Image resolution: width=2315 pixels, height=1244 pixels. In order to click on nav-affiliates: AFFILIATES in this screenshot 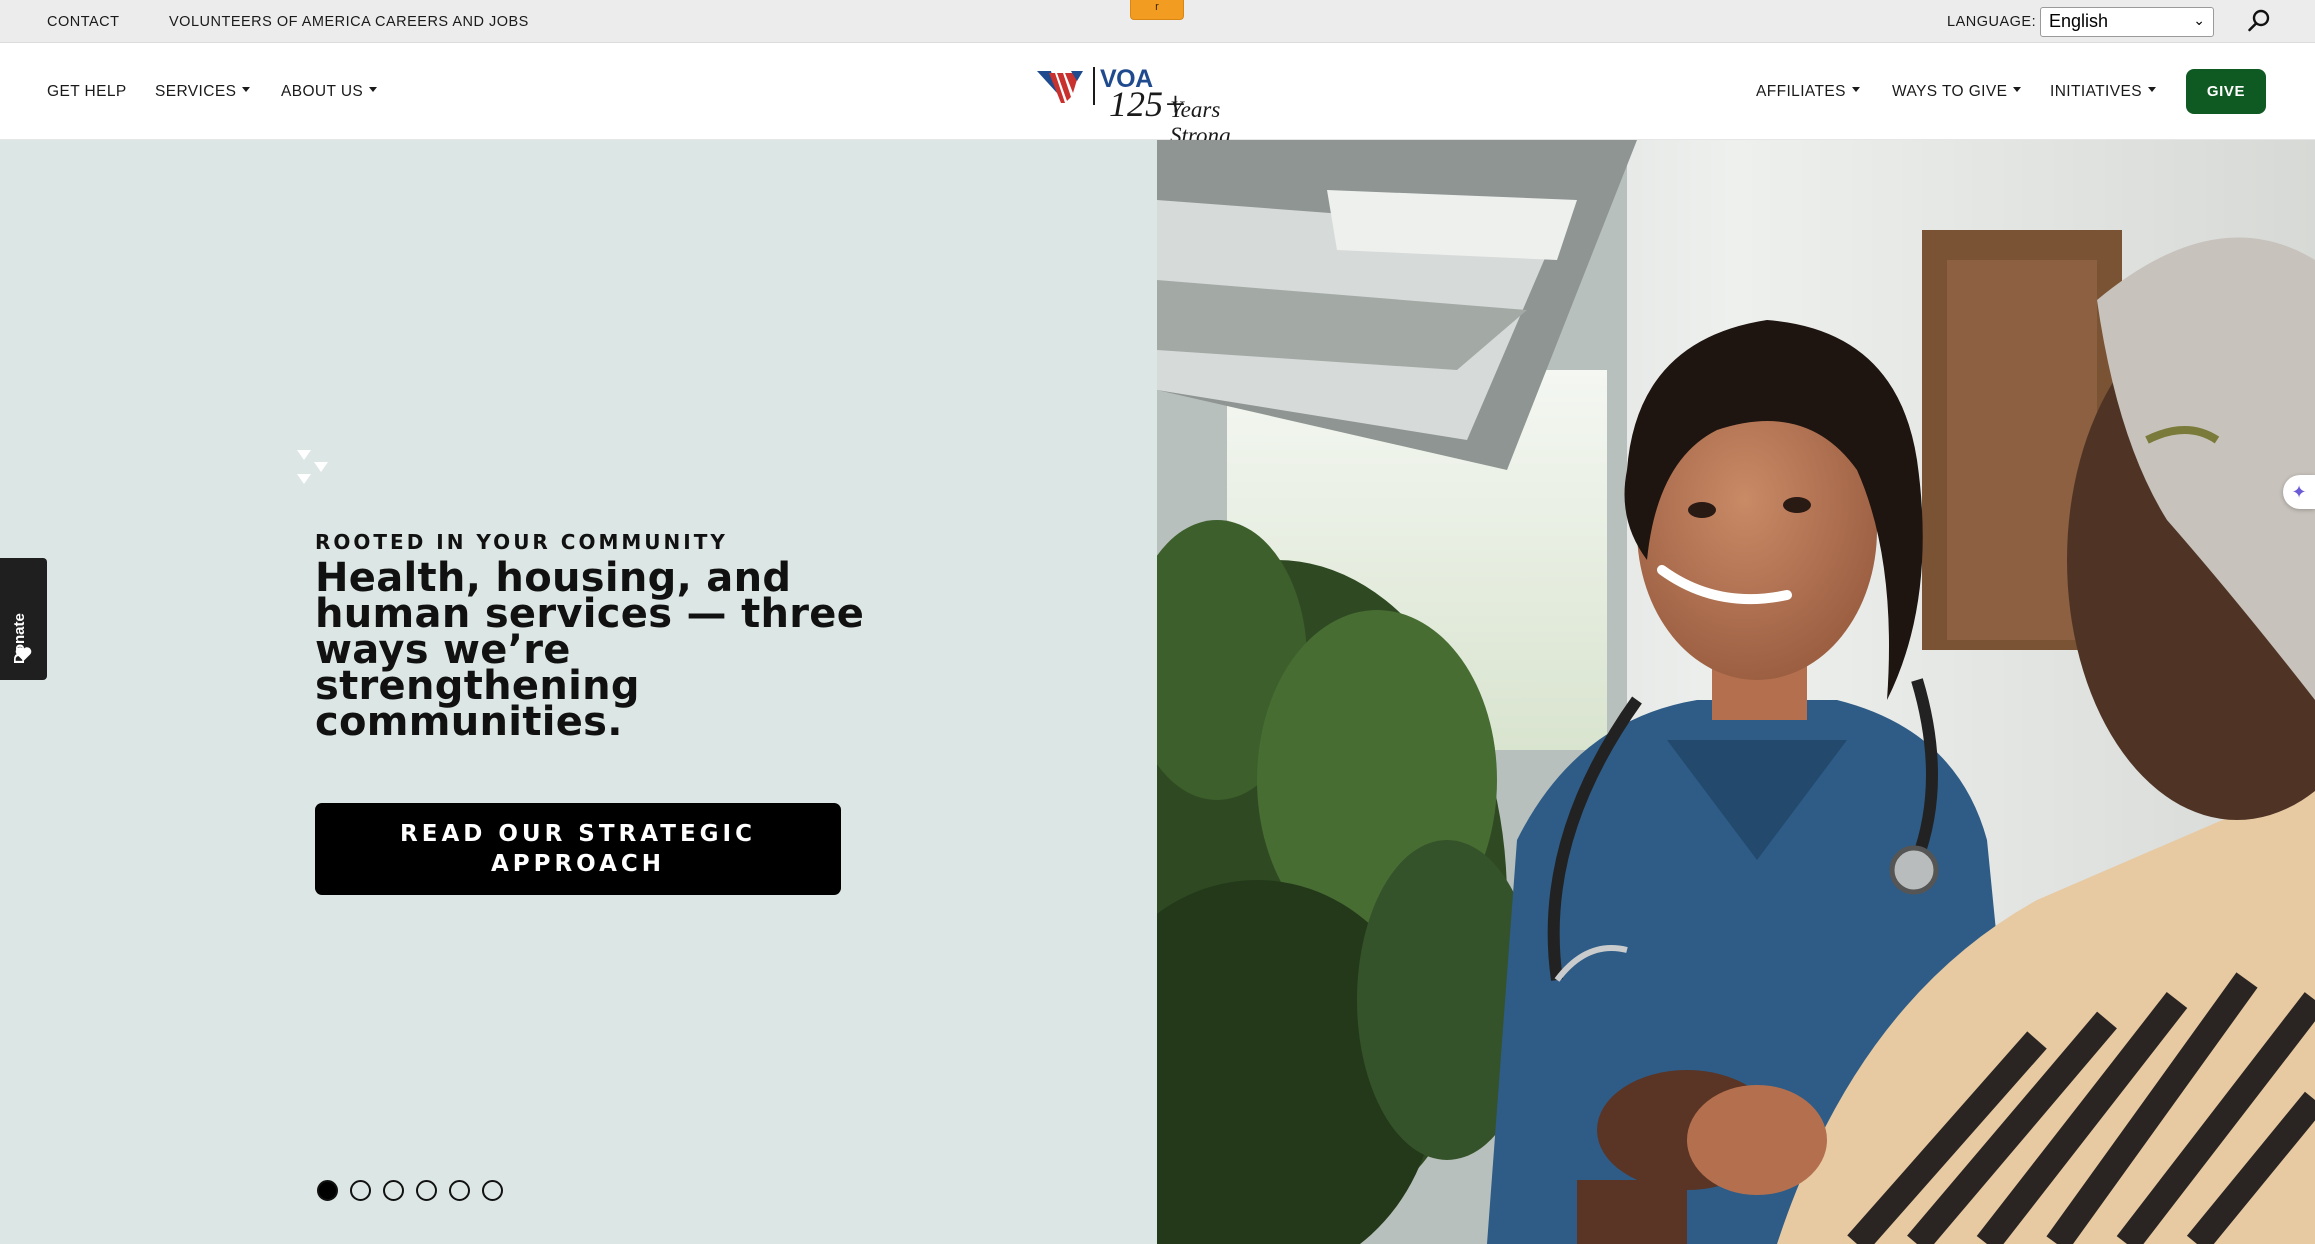, I will do `click(1808, 92)`.